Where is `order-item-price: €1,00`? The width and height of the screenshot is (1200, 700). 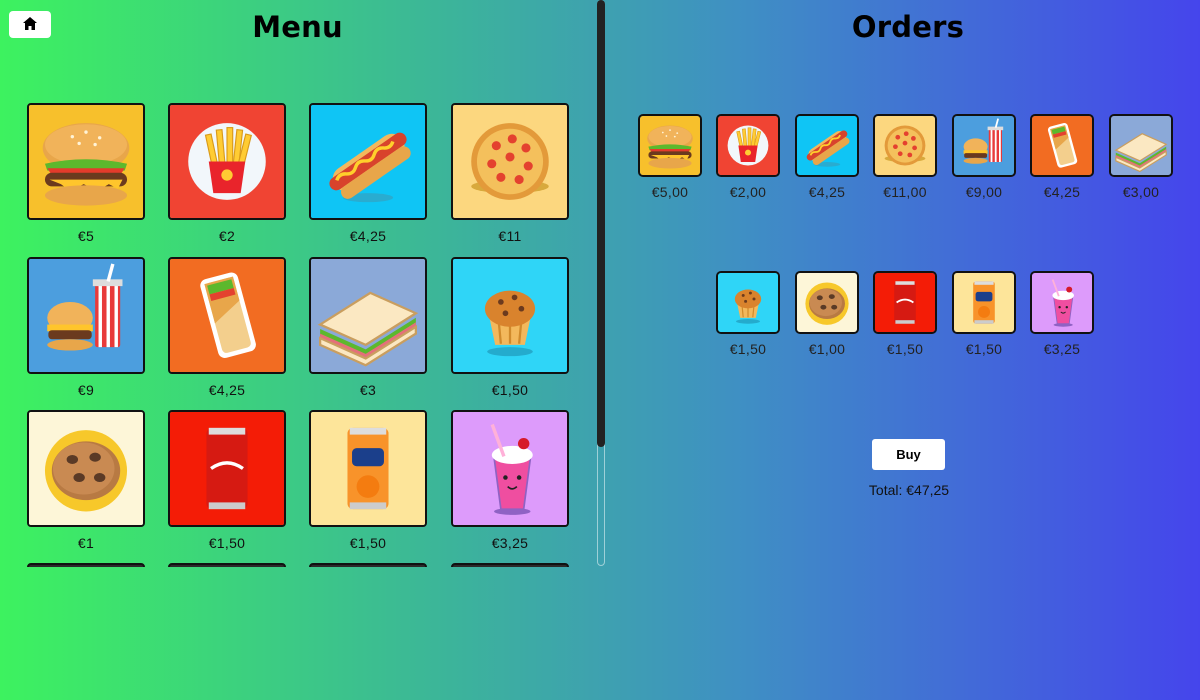 order-item-price: €1,00 is located at coordinates (827, 349).